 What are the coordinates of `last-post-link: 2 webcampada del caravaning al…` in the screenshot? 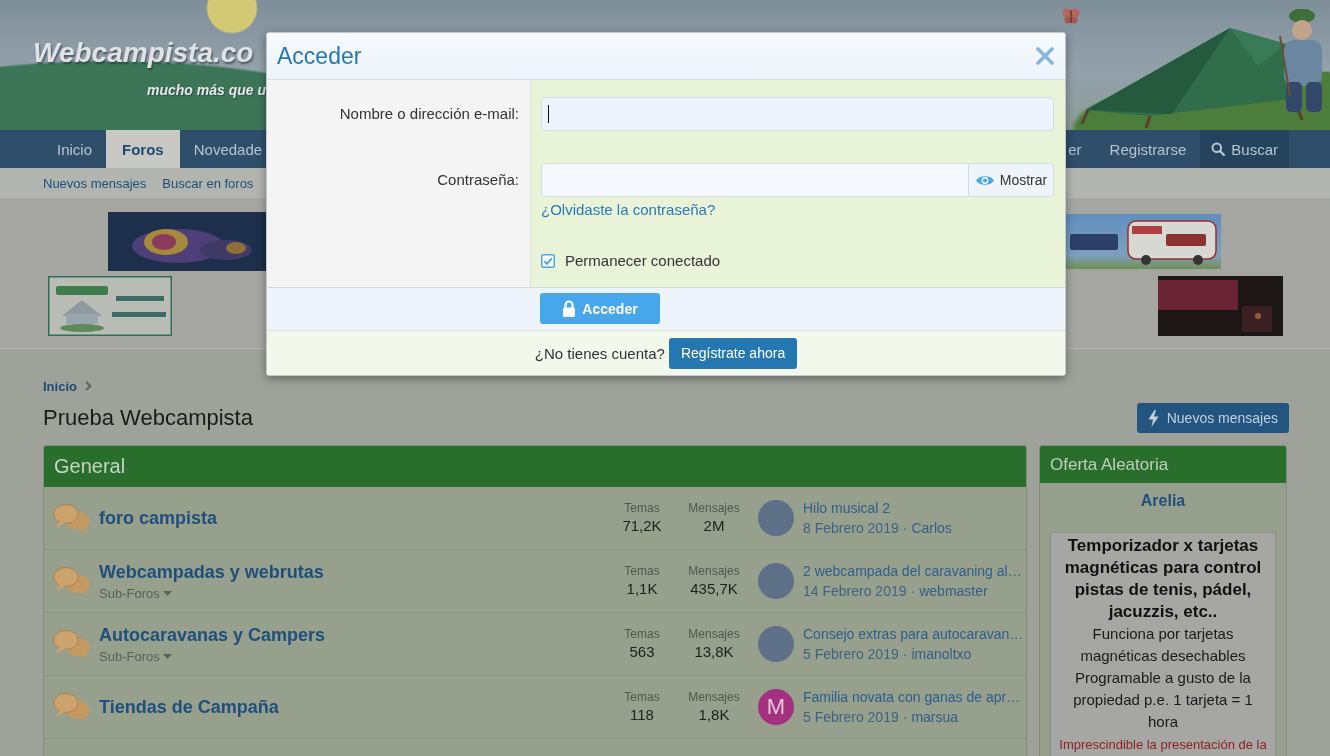 It's located at (912, 571).